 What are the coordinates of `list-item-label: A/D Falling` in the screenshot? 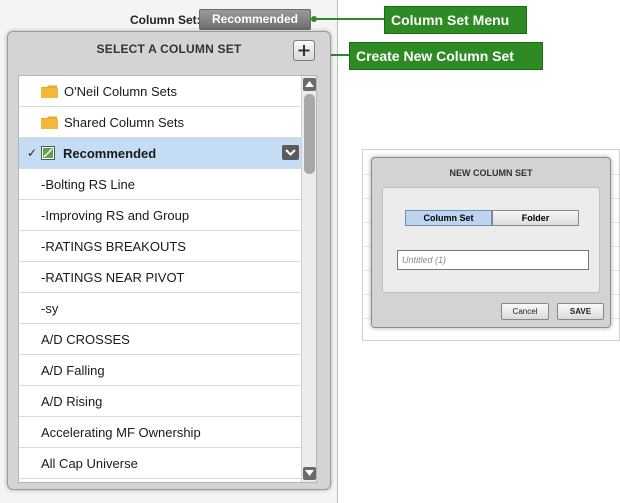 It's located at (73, 370).